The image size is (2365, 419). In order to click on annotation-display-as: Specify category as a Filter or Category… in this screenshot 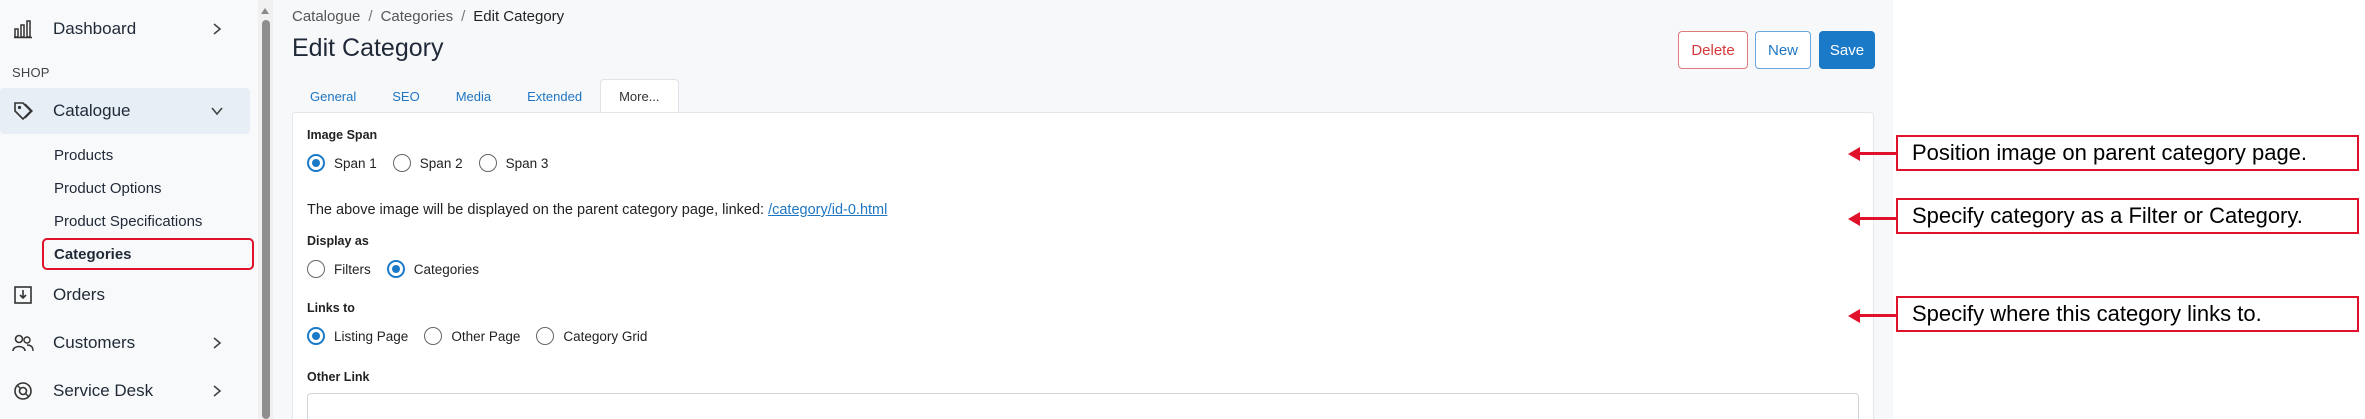, I will do `click(2127, 216)`.